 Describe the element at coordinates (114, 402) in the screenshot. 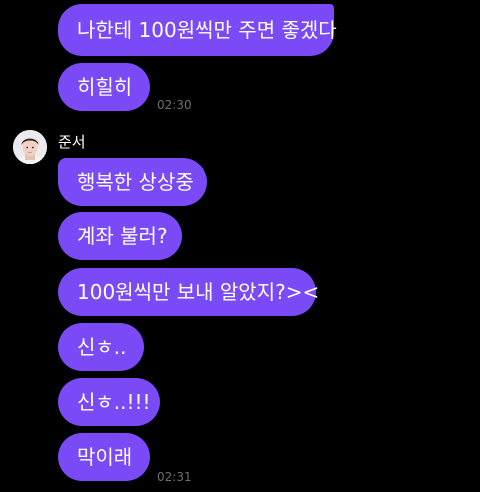

I see `message-text: 신ㅎ..!!!` at that location.